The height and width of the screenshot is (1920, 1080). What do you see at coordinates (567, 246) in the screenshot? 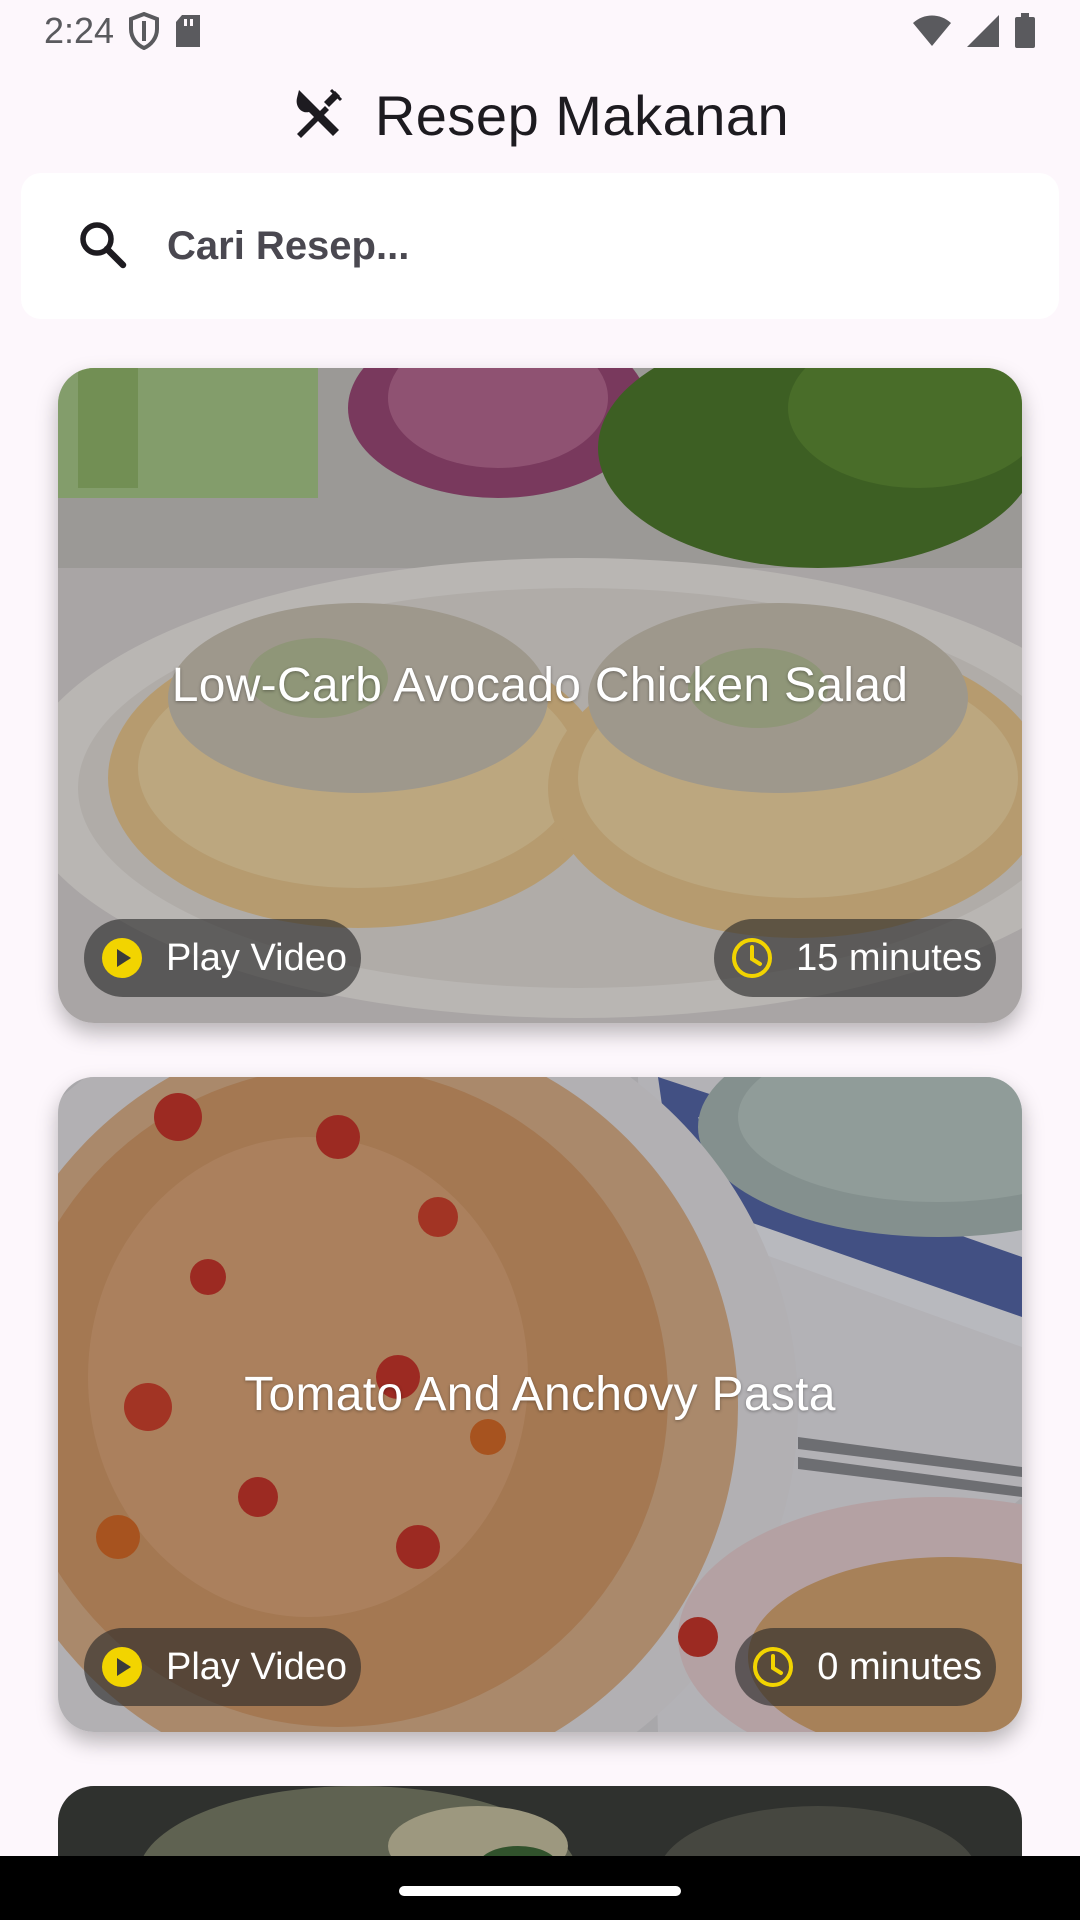
I see `search-input` at bounding box center [567, 246].